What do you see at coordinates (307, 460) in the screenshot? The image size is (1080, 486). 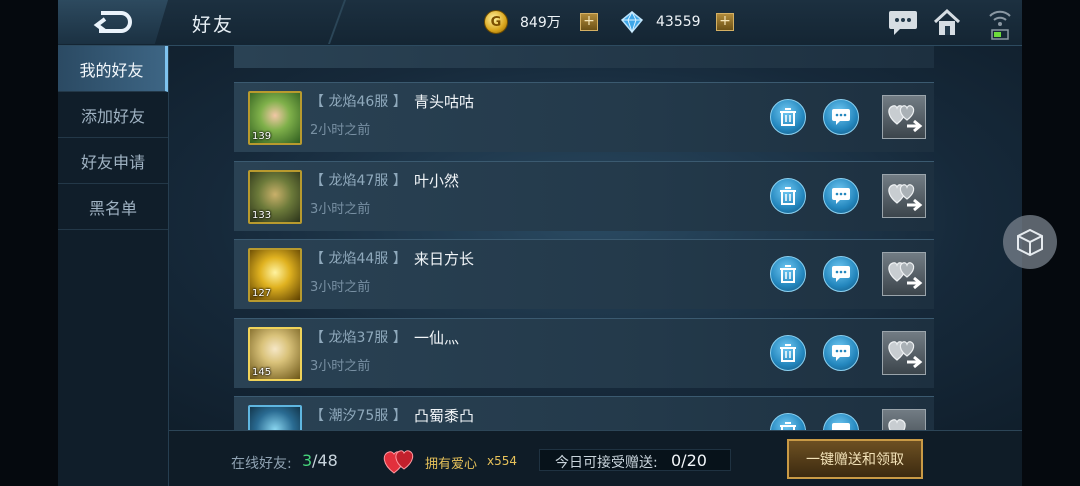 I see `online-friends-count: 3` at bounding box center [307, 460].